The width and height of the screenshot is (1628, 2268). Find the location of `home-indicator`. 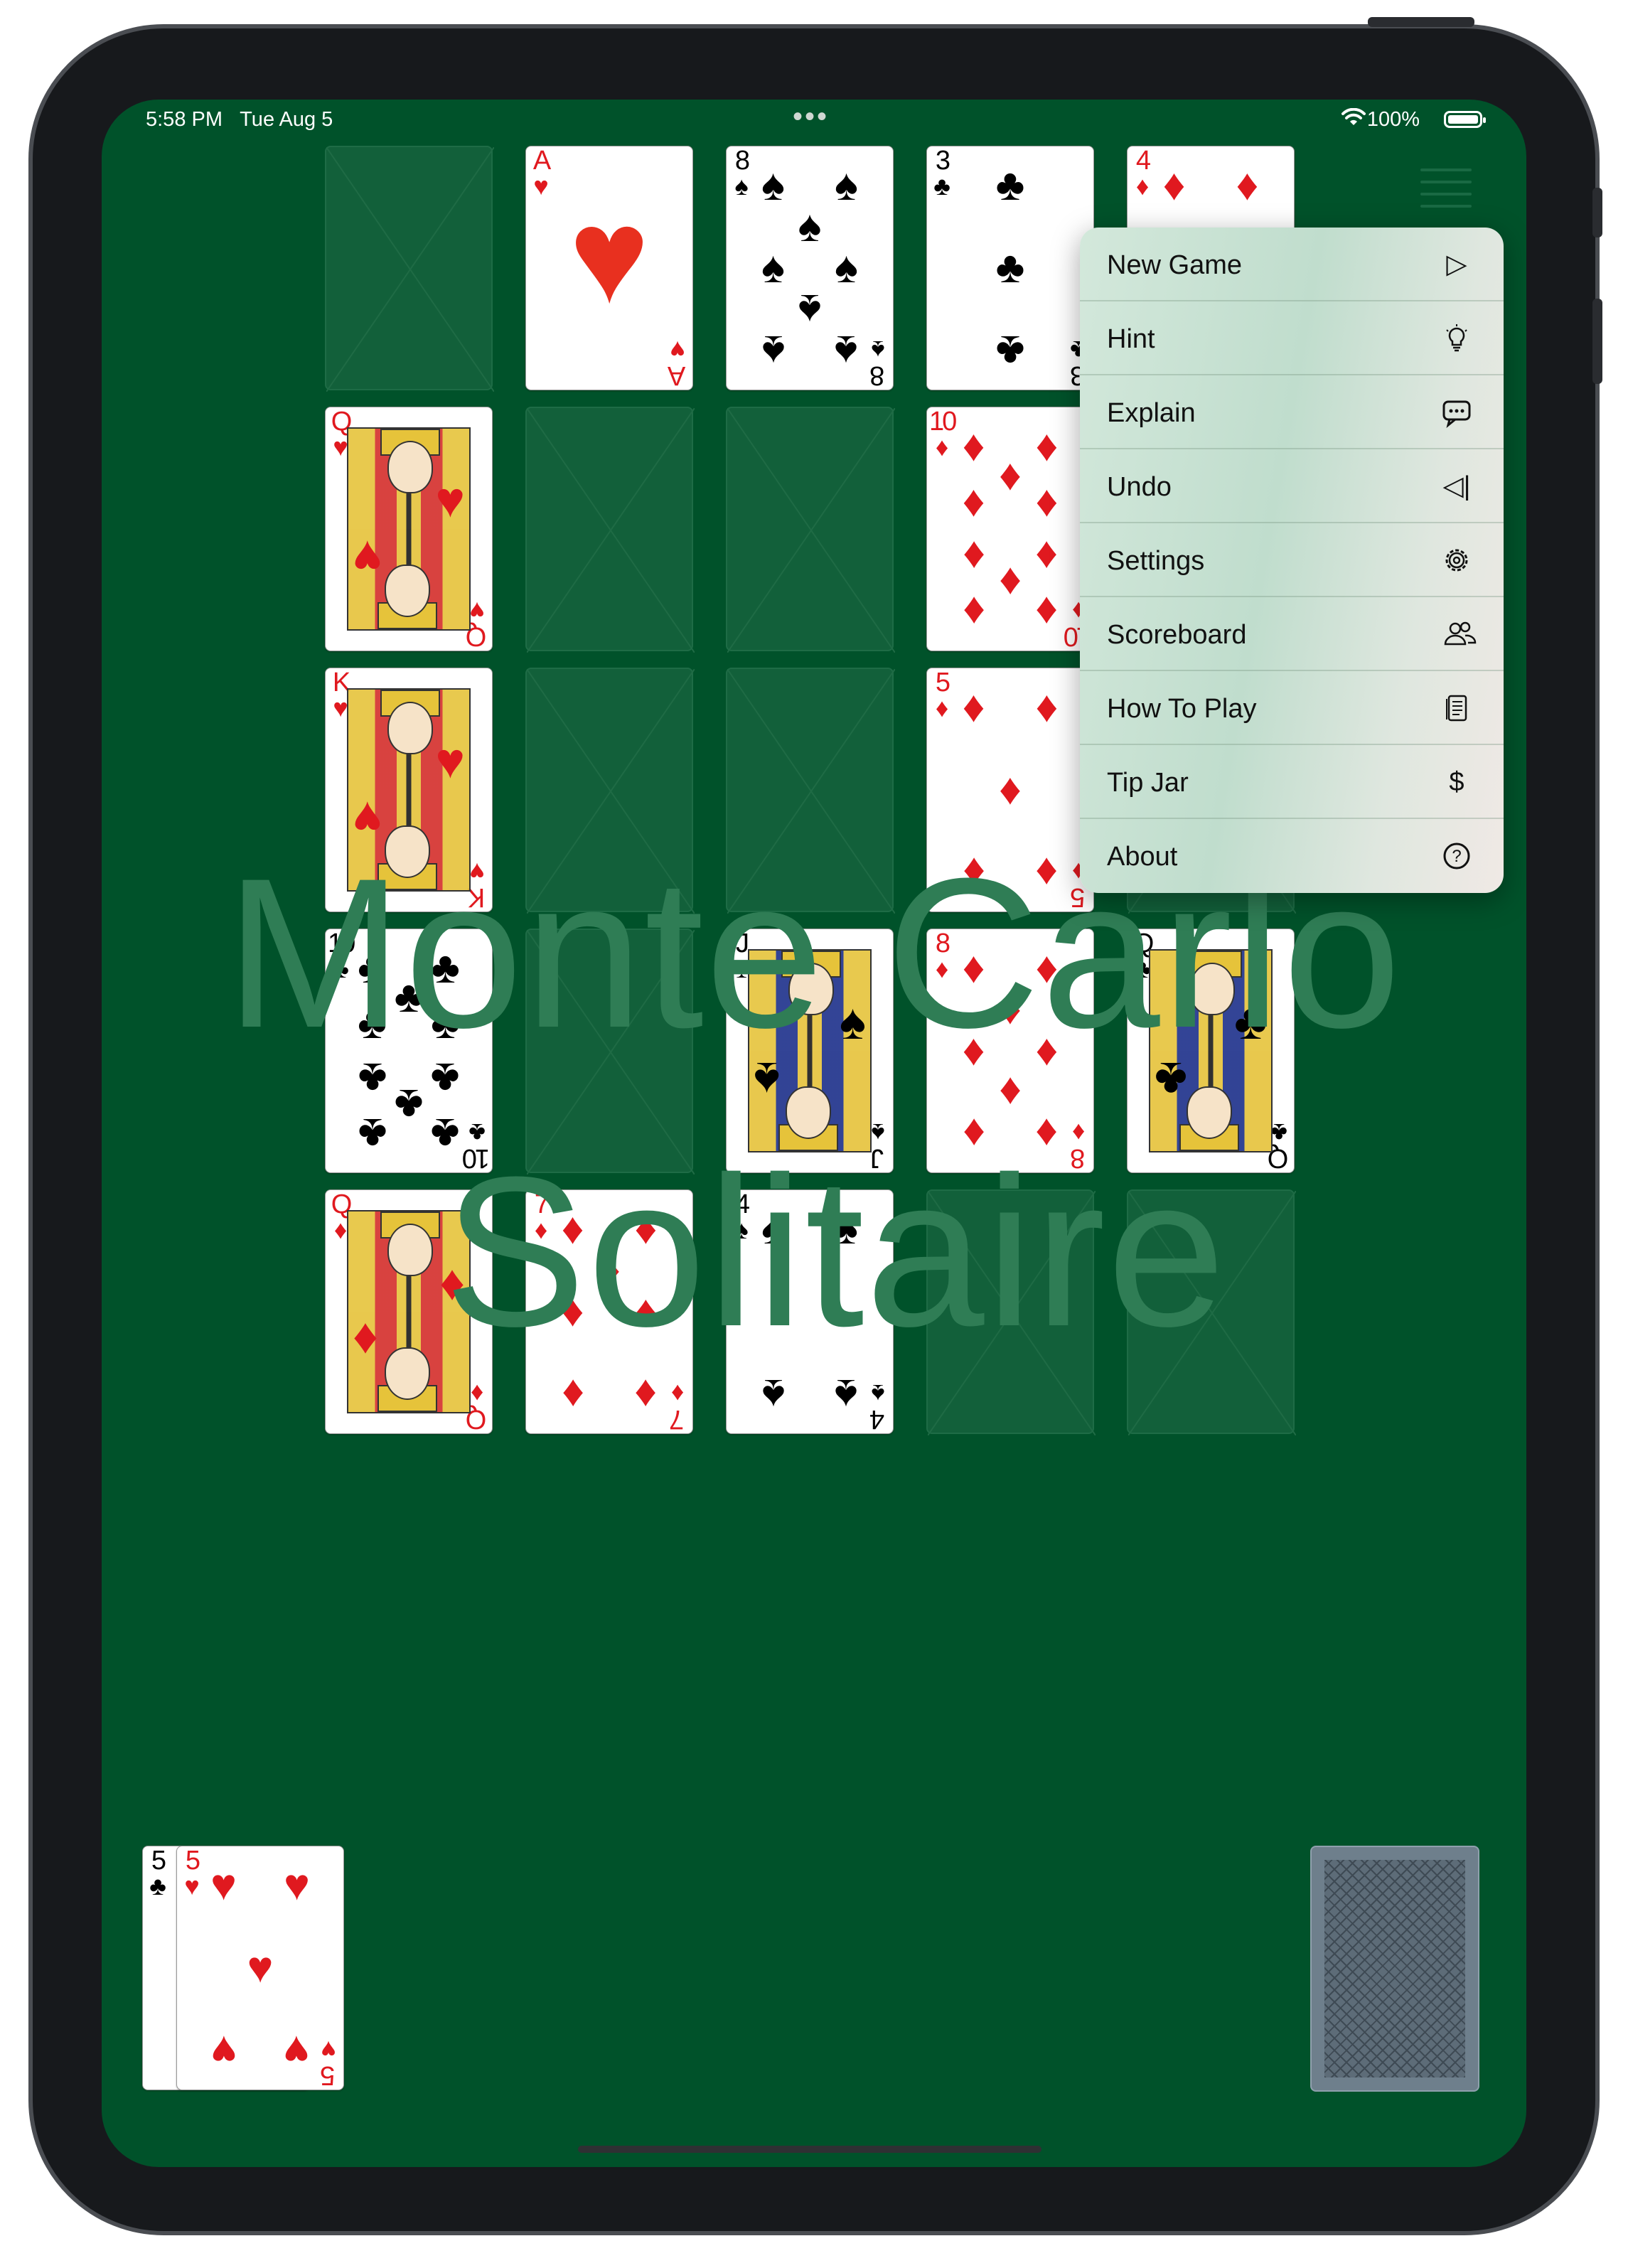

home-indicator is located at coordinates (810, 2149).